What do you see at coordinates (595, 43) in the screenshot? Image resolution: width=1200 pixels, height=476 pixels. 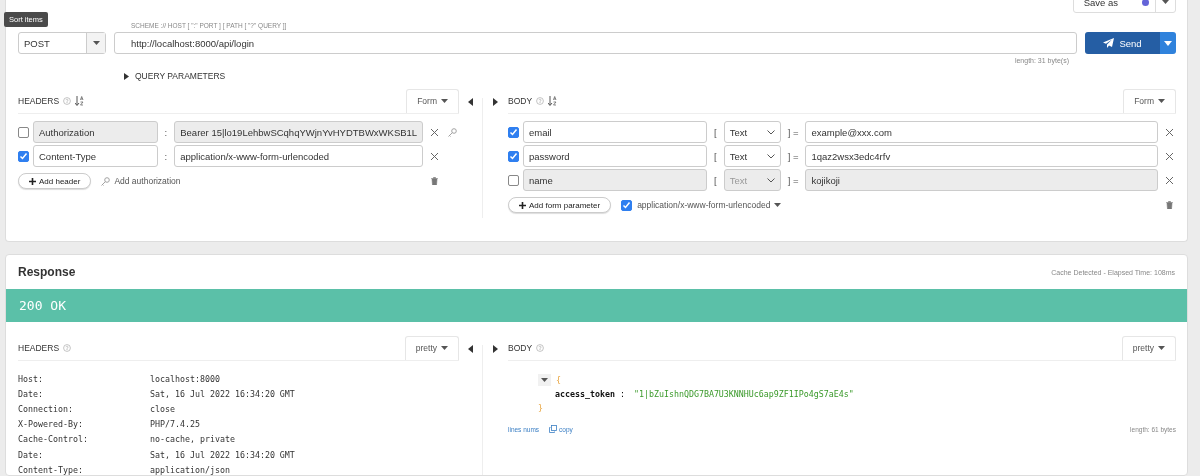 I see `url-field: http://localhost:8000/api/login` at bounding box center [595, 43].